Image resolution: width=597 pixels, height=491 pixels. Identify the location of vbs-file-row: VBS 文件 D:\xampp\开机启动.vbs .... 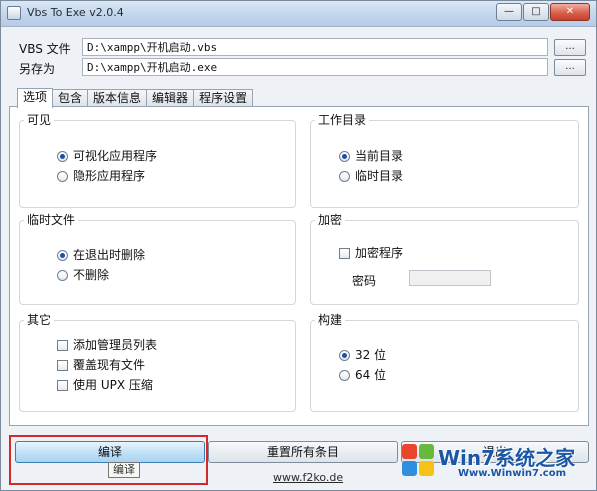
(304, 47).